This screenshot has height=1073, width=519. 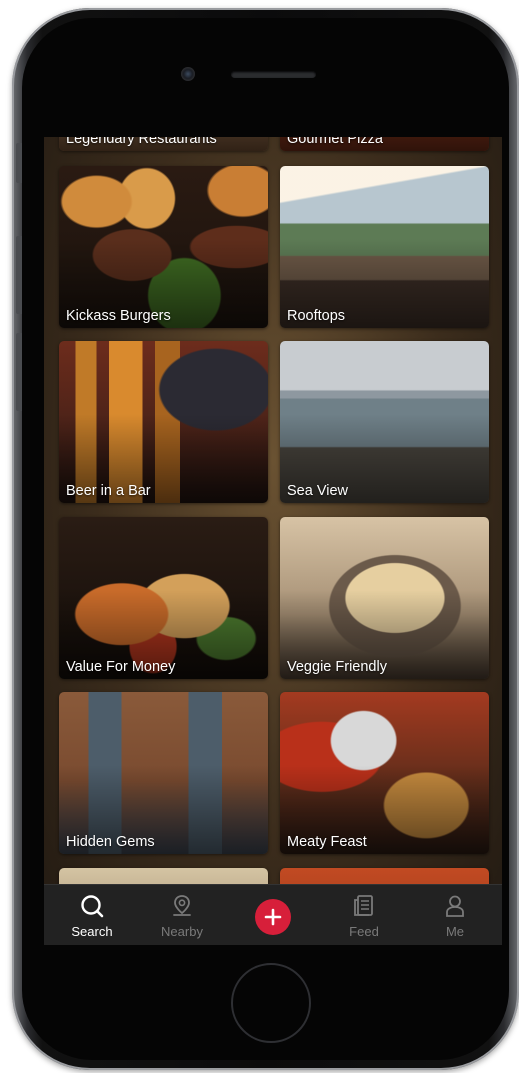 What do you see at coordinates (108, 491) in the screenshot?
I see `category-label: Beer in a Bar` at bounding box center [108, 491].